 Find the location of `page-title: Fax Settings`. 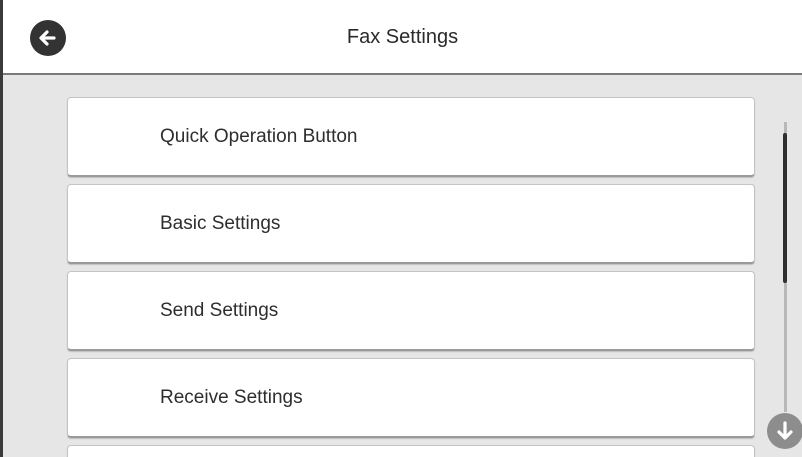

page-title: Fax Settings is located at coordinates (402, 37).